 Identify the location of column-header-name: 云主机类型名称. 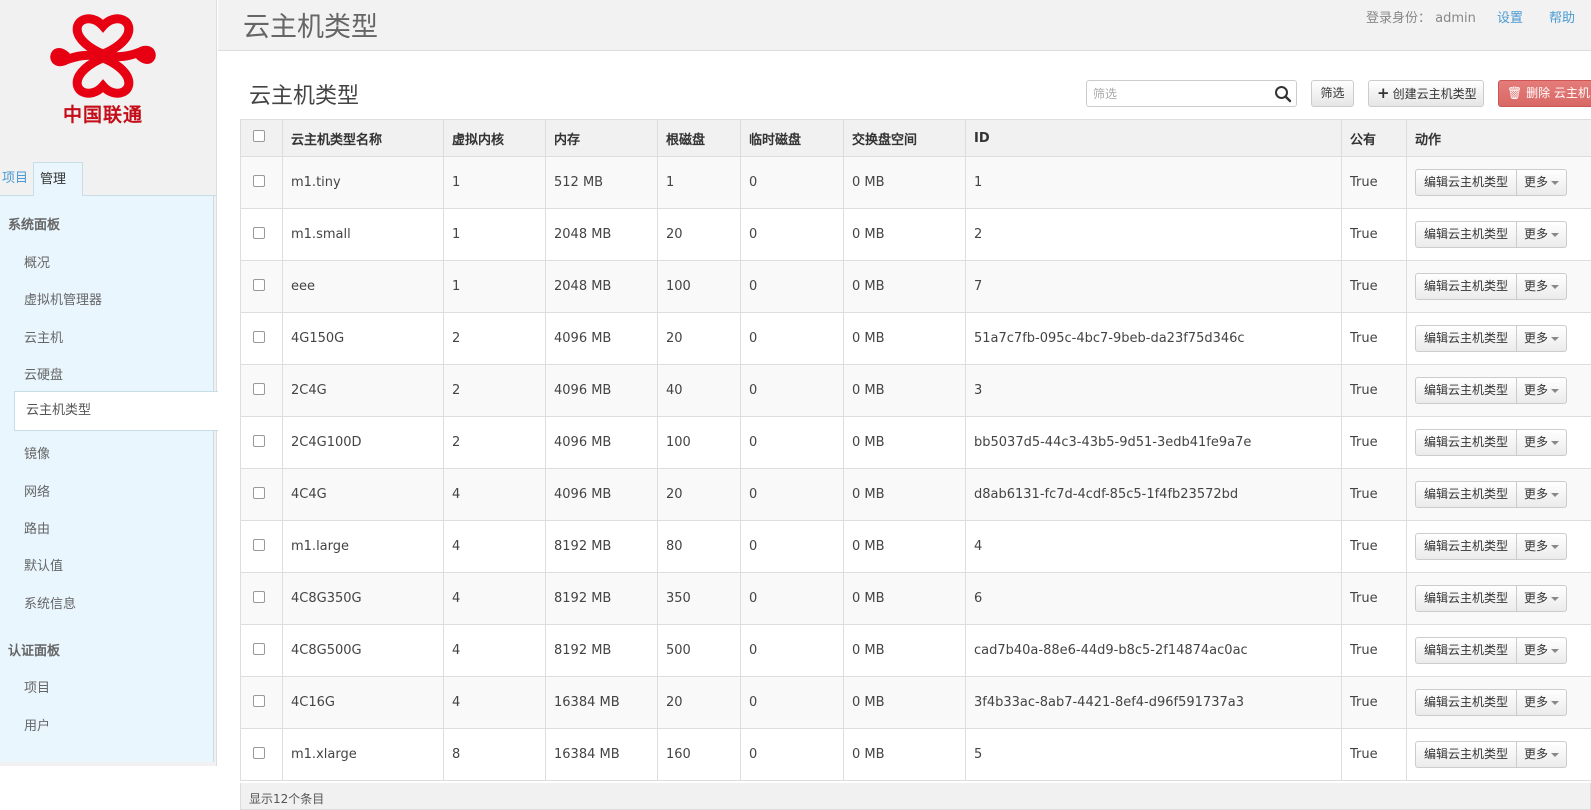
(363, 138).